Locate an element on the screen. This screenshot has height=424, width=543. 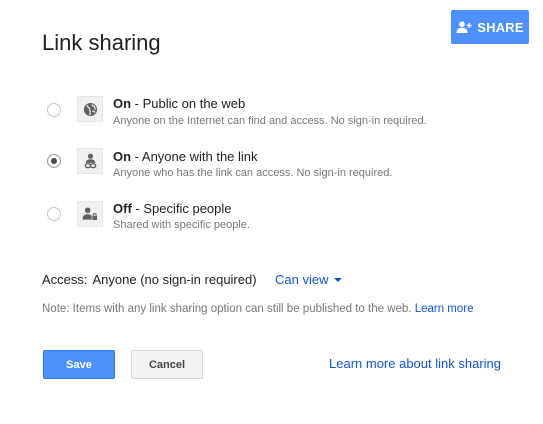
globe-icon is located at coordinates (90, 109).